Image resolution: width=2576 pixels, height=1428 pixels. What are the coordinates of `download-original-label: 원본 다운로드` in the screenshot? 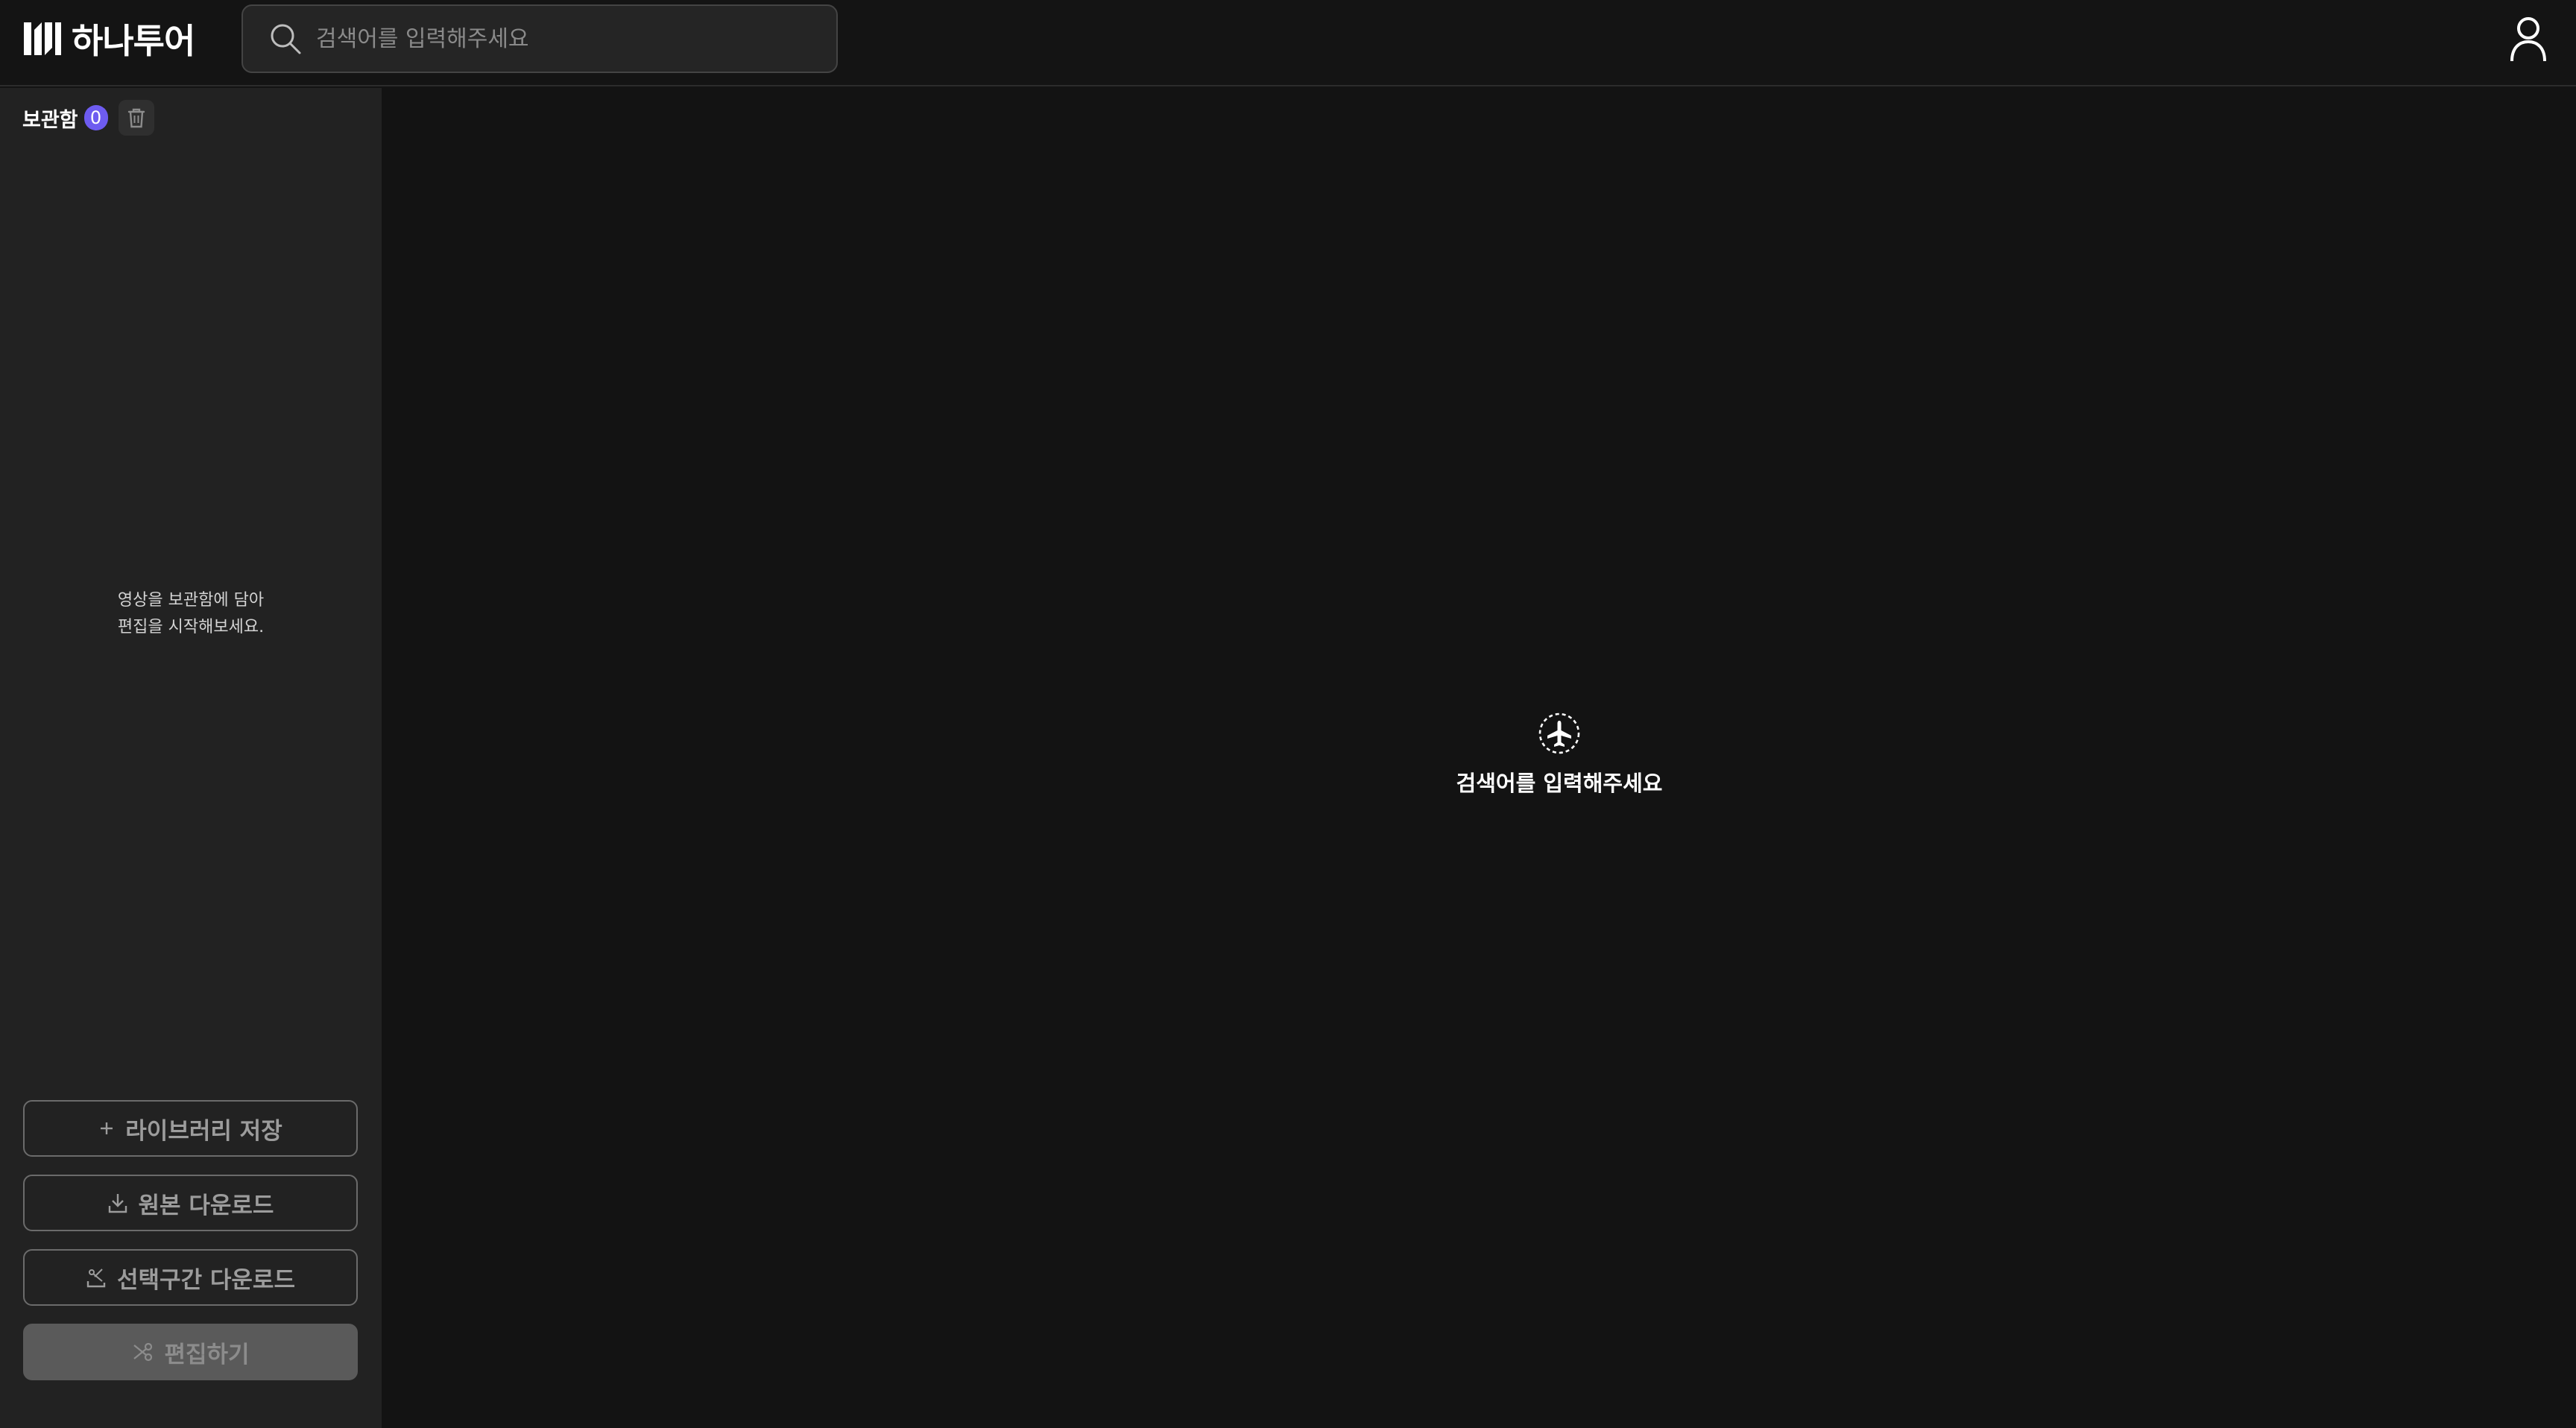 It's located at (206, 1205).